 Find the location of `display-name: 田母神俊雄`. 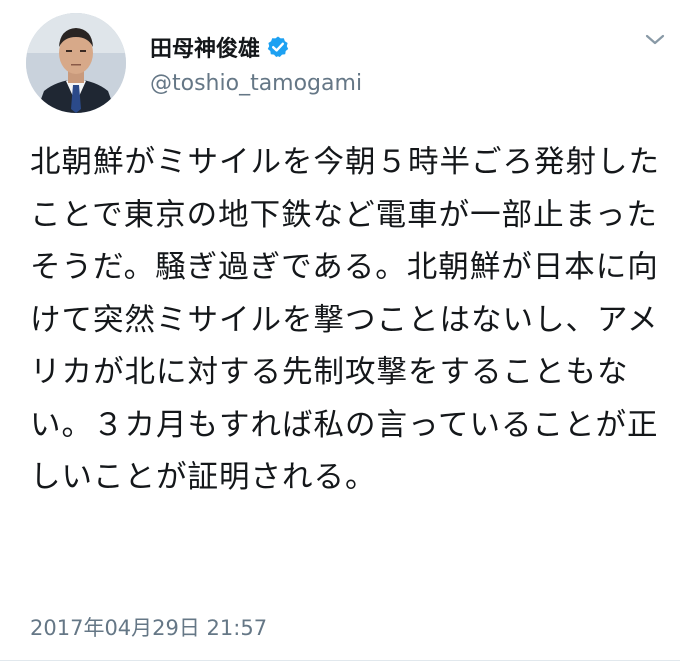

display-name: 田母神俊雄 is located at coordinates (205, 47).